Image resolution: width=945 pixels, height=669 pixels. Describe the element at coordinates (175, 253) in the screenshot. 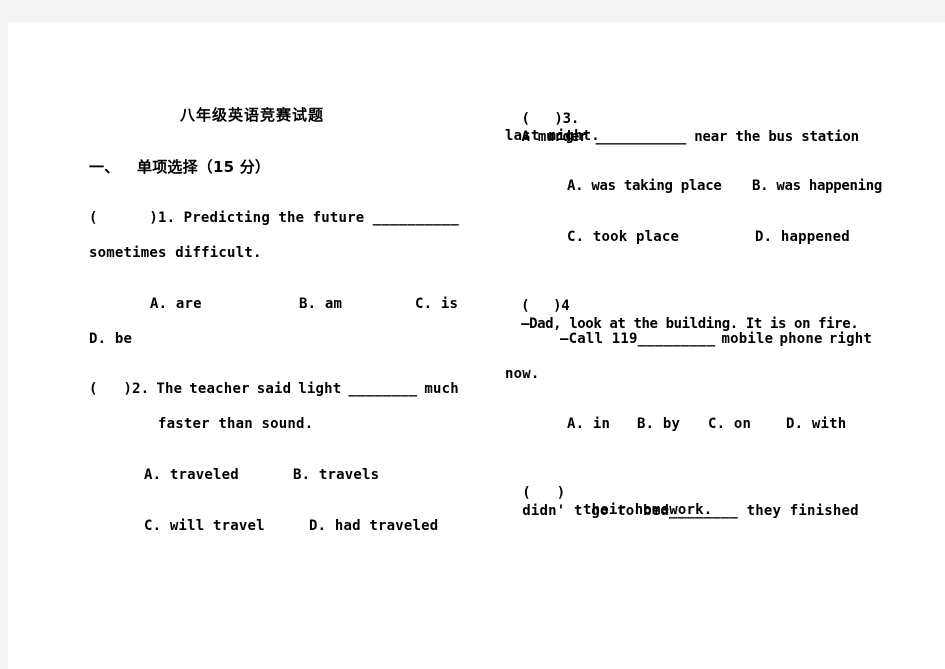

I see `question-1-line-2: sometimes difficult.` at that location.